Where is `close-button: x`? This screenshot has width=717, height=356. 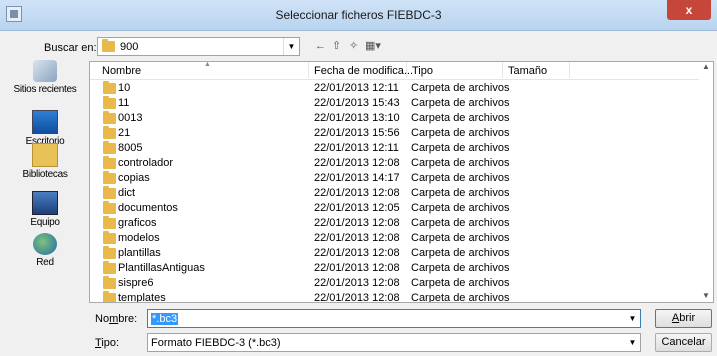 close-button: x is located at coordinates (689, 10).